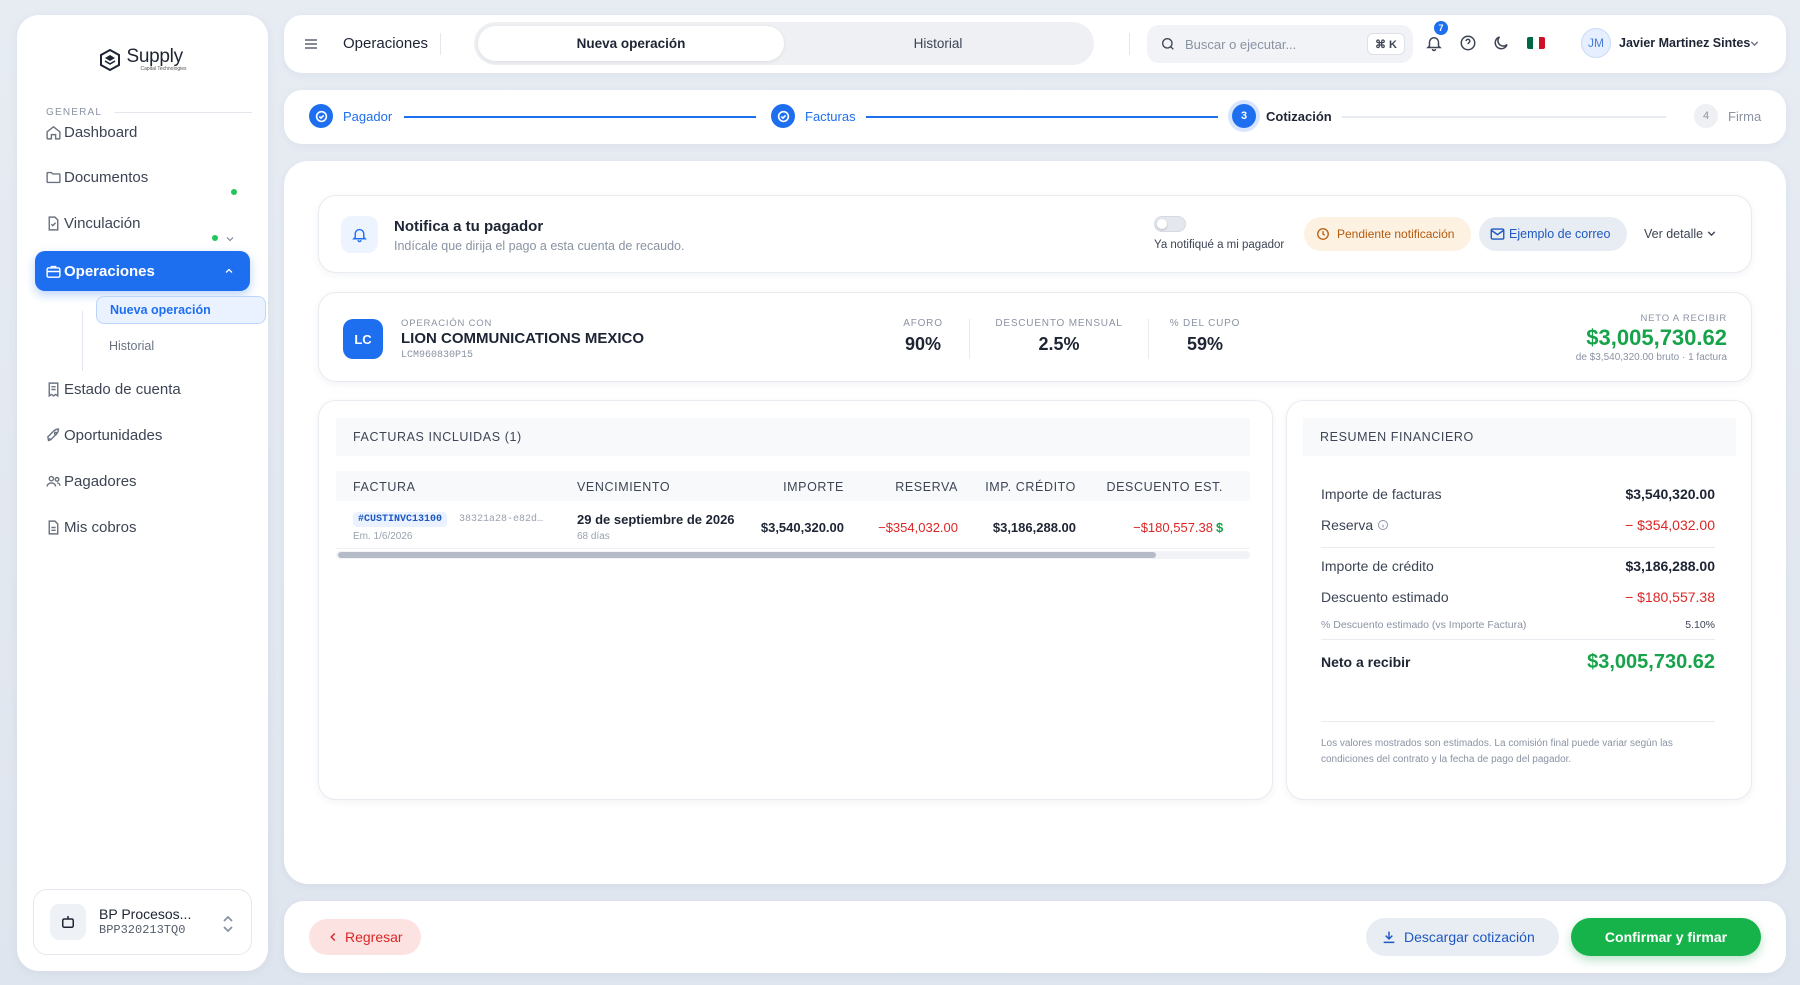 The image size is (1800, 985). Describe the element at coordinates (793, 437) in the screenshot. I see `invoices-title: FACTURAS INCLUIDAS (1)` at that location.